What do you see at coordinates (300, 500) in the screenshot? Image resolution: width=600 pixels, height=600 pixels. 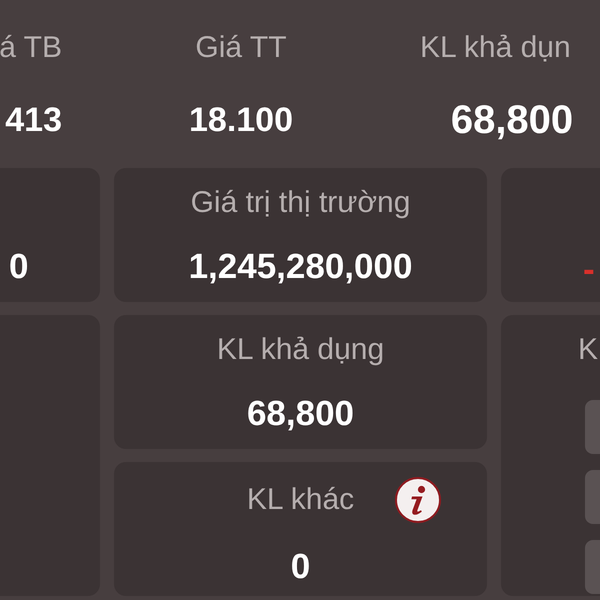 I see `stat-label: KL khác` at bounding box center [300, 500].